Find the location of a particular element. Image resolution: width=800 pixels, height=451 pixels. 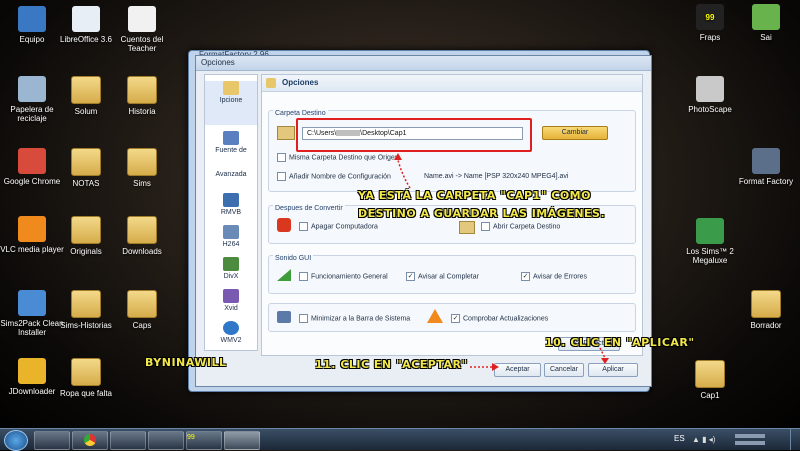

desktop-icon-sims-historias: Sims-Historias is located at coordinates (86, 310).